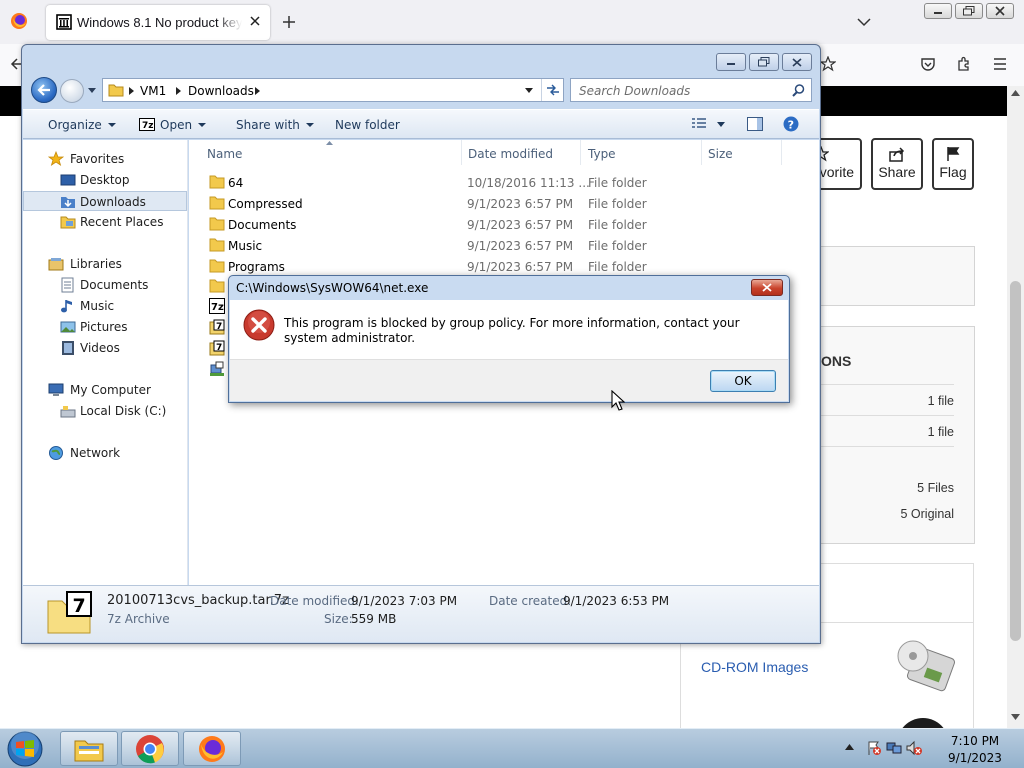  I want to click on nav-pictures: Pictures, so click(105, 327).